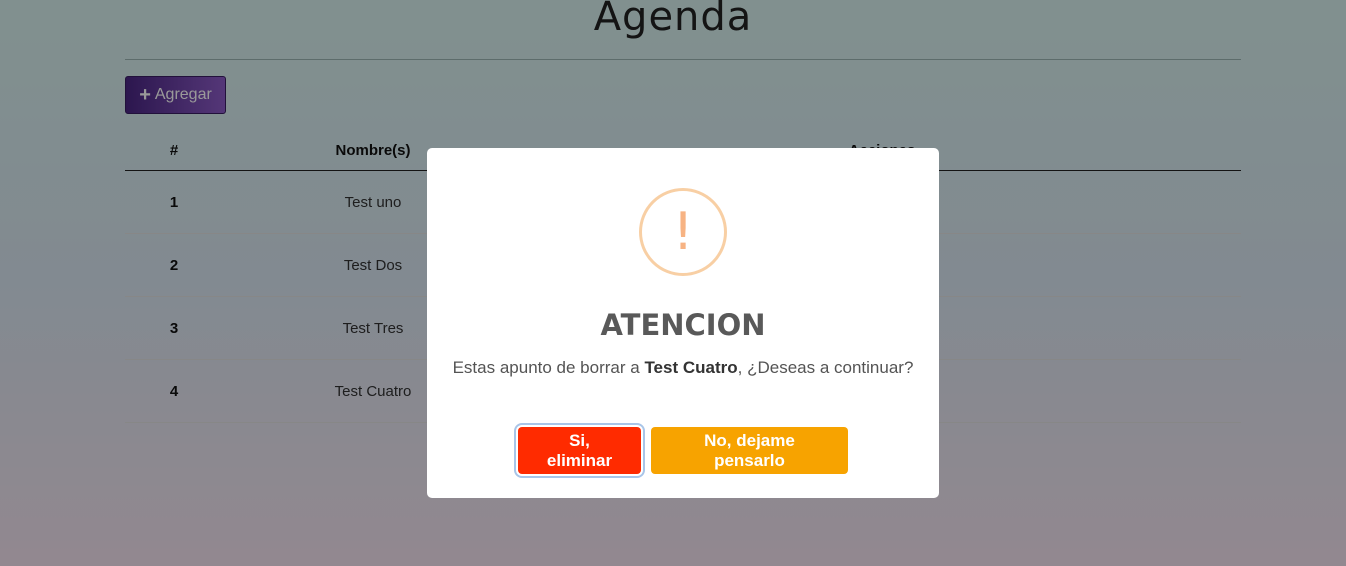 This screenshot has height=566, width=1346. I want to click on dialog-message-suffix: , ¿Deseas a continuar?, so click(825, 367).